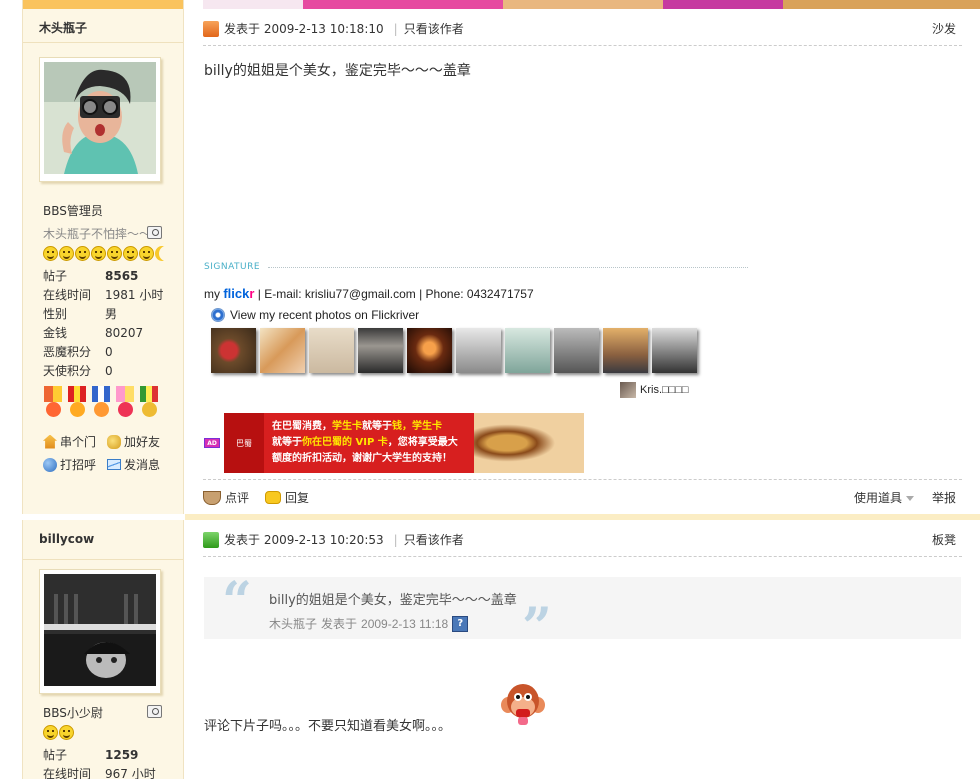 This screenshot has height=779, width=980. Describe the element at coordinates (218, 315) in the screenshot. I see `flickriver-icon` at that location.